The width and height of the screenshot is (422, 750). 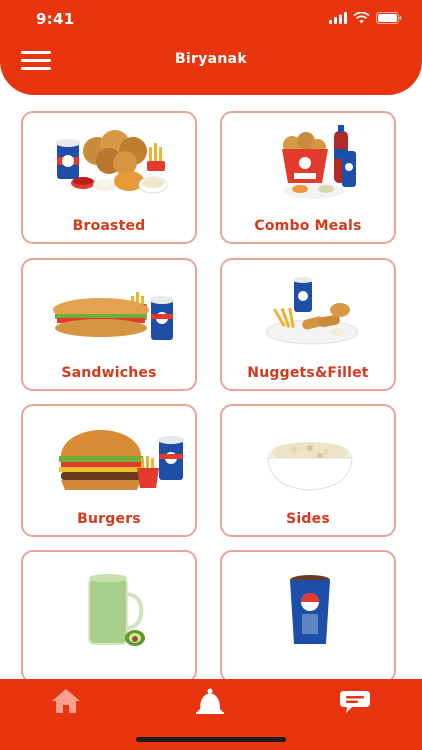 I want to click on category-label: Nuggets&Fillet, so click(x=308, y=373).